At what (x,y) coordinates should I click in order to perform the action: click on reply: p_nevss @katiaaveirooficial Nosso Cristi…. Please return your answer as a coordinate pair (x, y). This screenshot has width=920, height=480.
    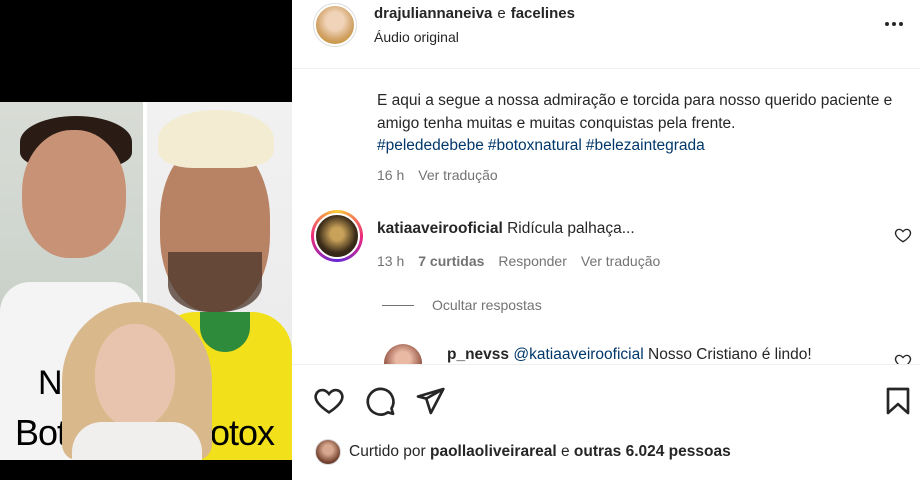
    Looking at the image, I should click on (629, 355).